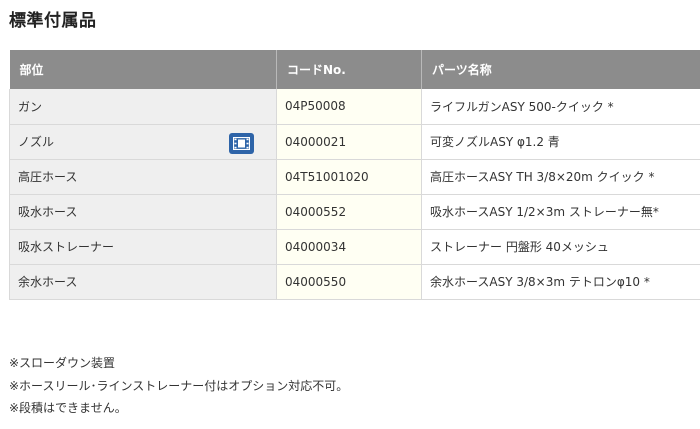  I want to click on film-strip-glyph, so click(241, 143).